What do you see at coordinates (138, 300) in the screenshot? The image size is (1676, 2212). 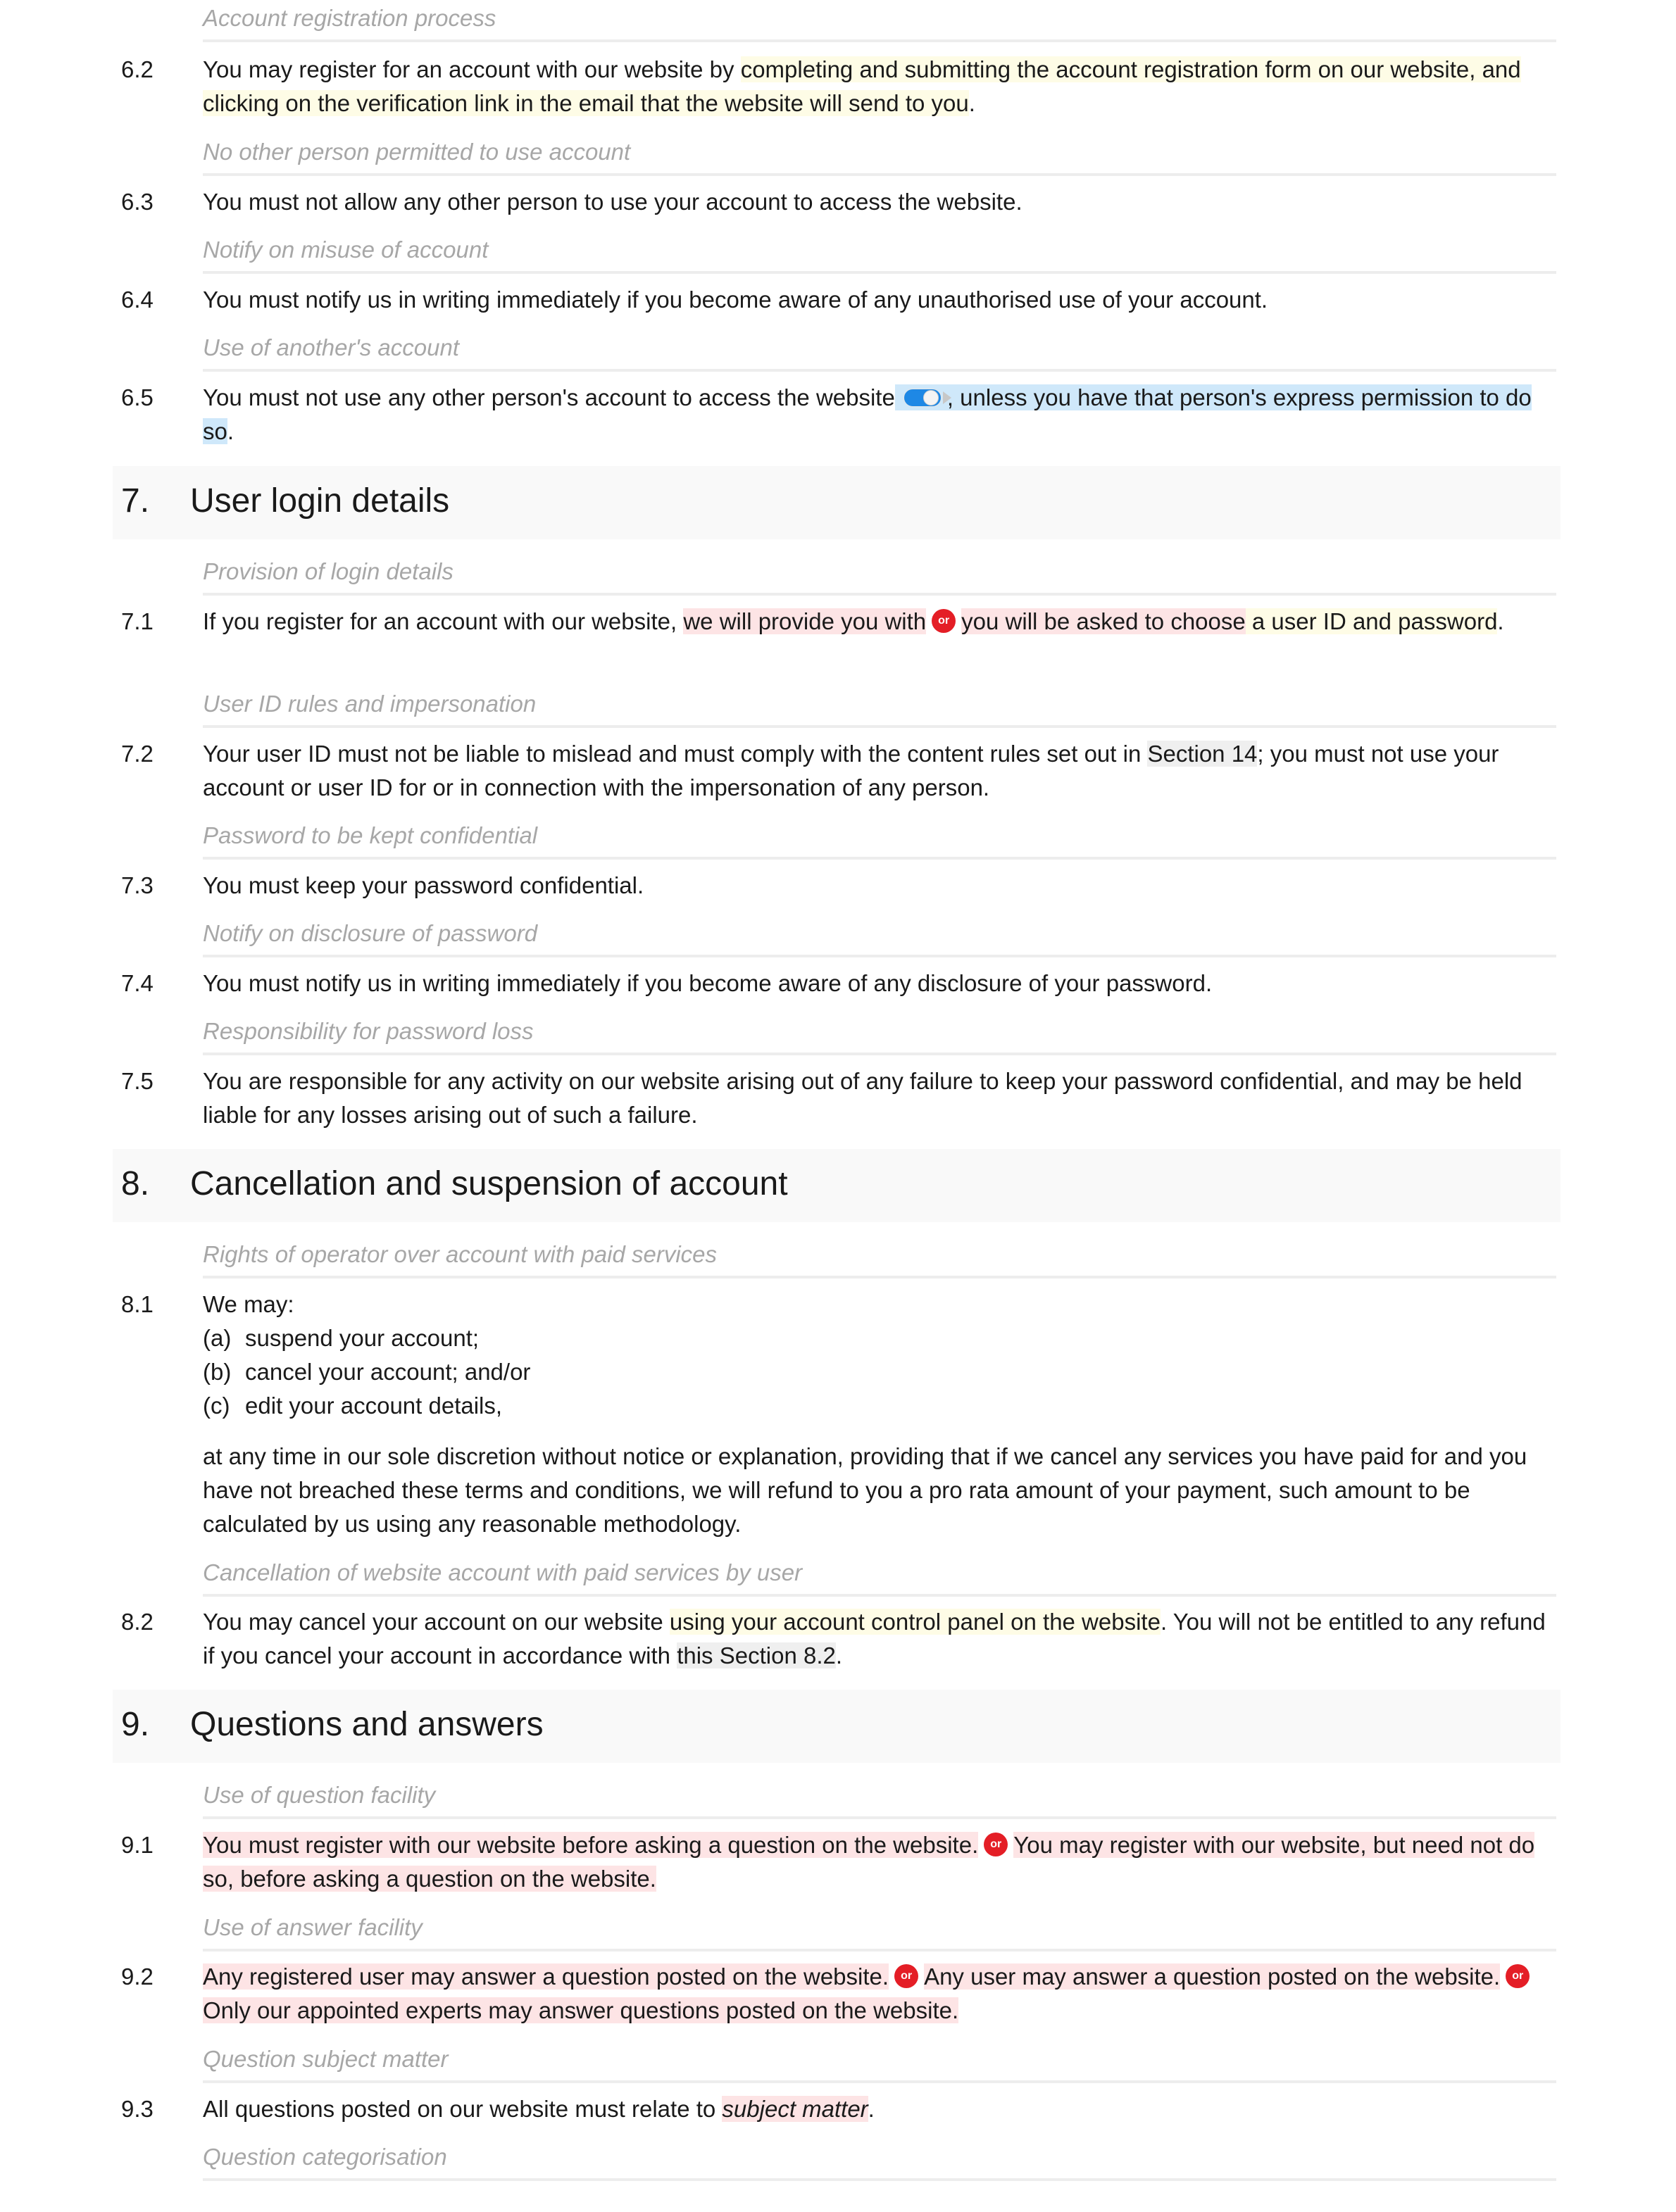 I see `clause-number: 6.4` at bounding box center [138, 300].